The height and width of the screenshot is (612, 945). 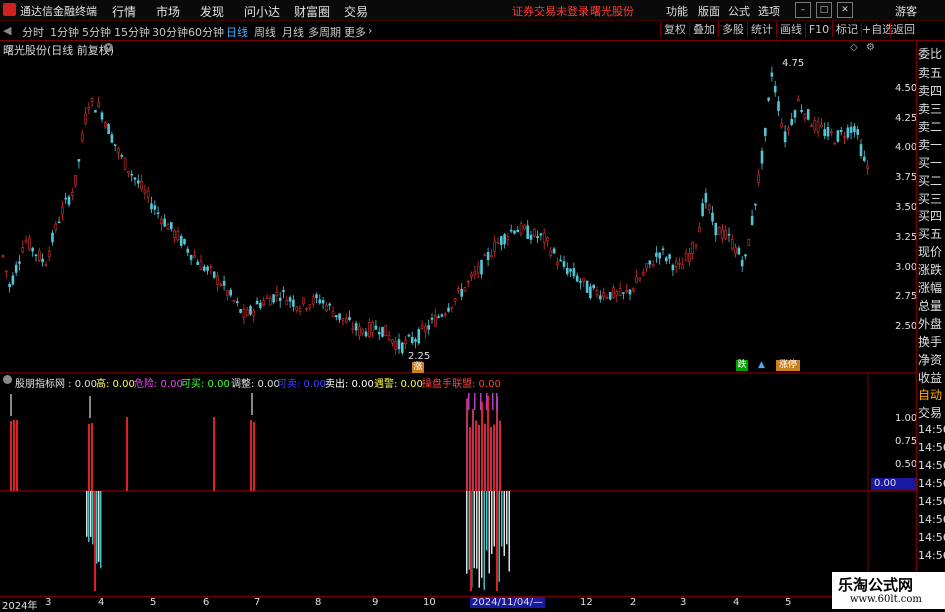 I want to click on period-1min: 1分钟, so click(x=64, y=32).